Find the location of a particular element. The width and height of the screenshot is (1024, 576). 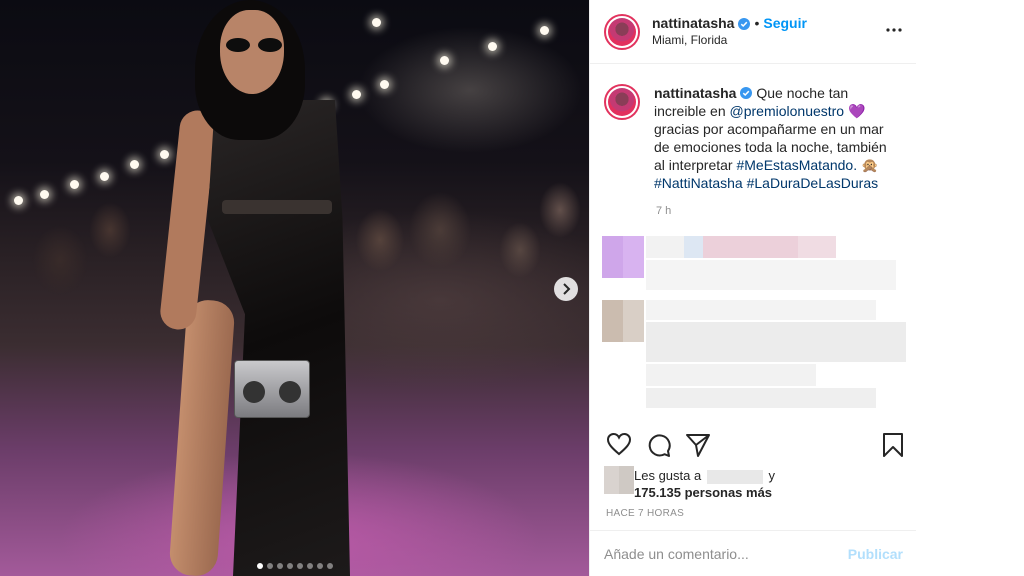

comment-bar: Publicar is located at coordinates (753, 553).